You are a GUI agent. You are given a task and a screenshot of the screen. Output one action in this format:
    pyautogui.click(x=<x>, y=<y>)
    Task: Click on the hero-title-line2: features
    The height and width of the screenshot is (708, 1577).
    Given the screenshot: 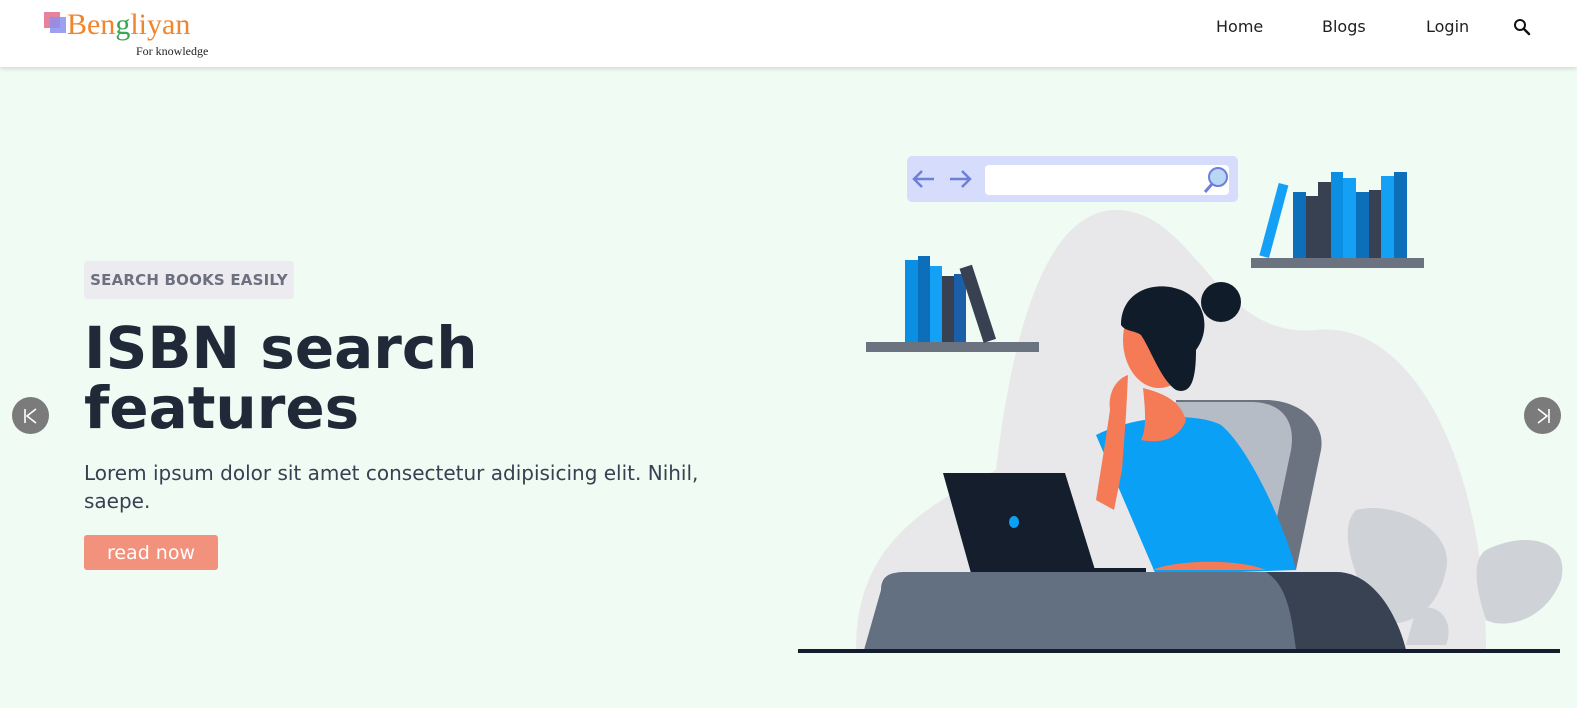 What is the action you would take?
    pyautogui.click(x=222, y=408)
    